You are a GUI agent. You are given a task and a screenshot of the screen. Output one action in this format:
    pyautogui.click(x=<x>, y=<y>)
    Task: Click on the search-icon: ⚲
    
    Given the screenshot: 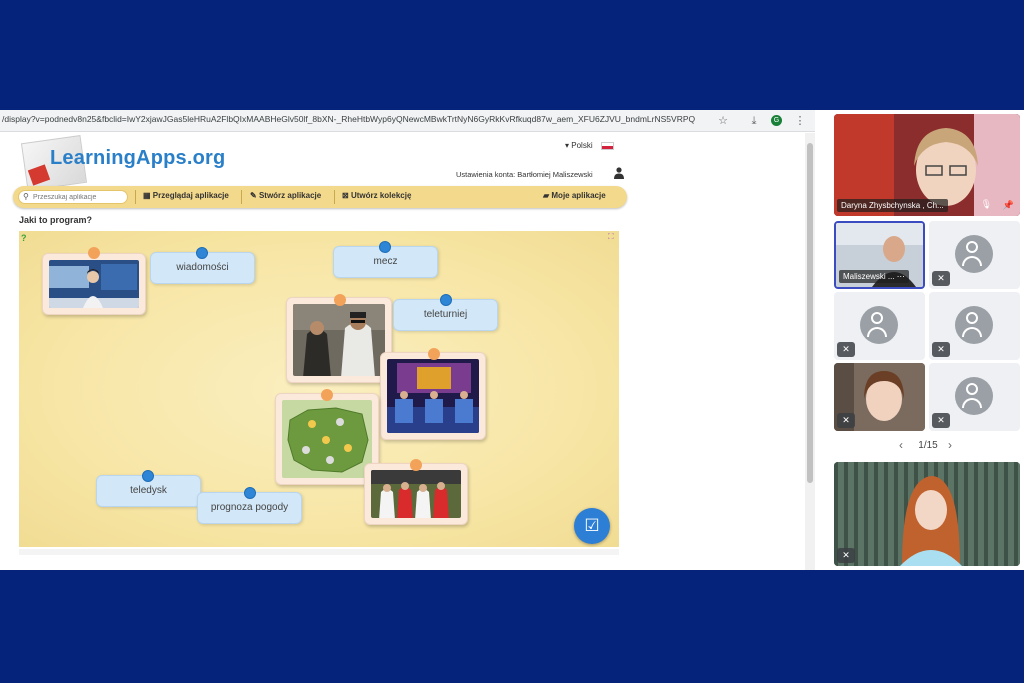 What is the action you would take?
    pyautogui.click(x=26, y=196)
    